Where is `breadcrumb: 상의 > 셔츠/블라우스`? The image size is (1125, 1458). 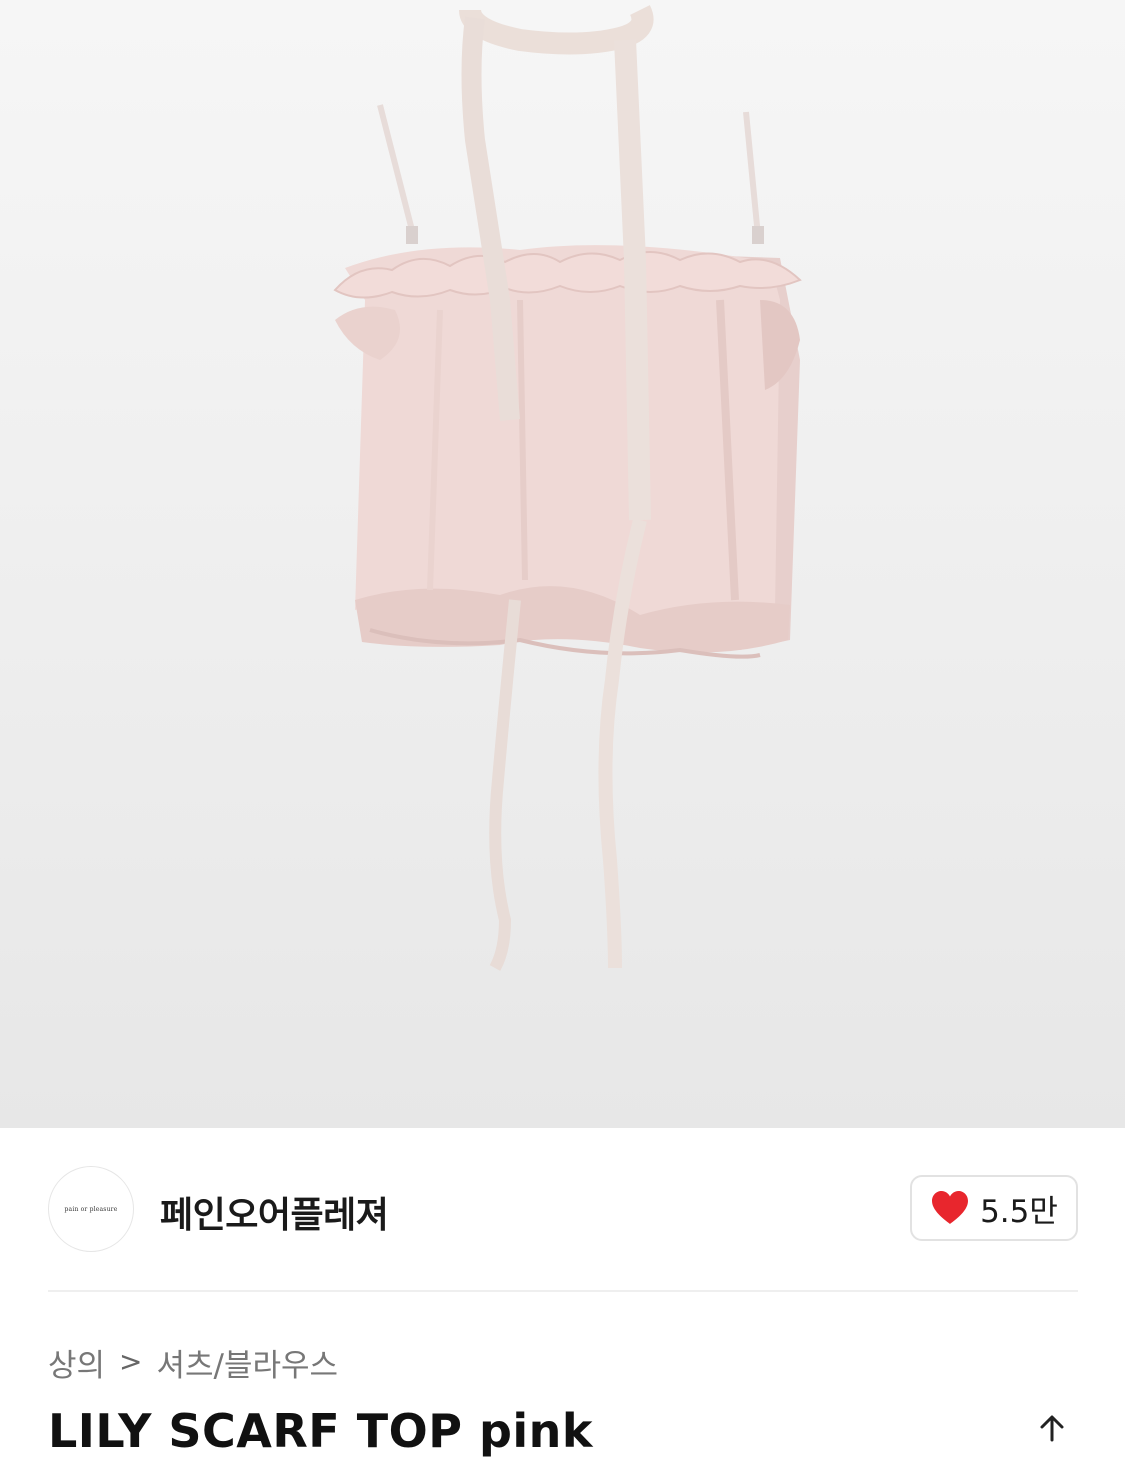
breadcrumb: 상의 > 셔츠/블라우스 is located at coordinates (193, 1362).